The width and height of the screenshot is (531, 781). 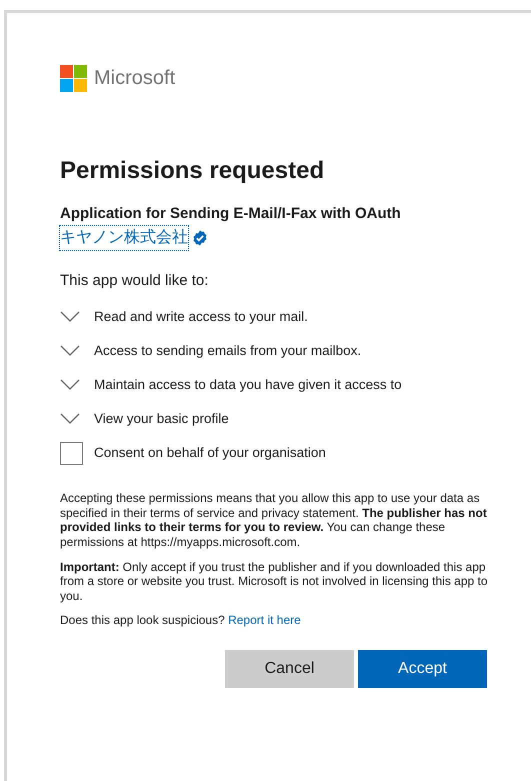 I want to click on permission-text: Read and write access to your mail., so click(x=201, y=317).